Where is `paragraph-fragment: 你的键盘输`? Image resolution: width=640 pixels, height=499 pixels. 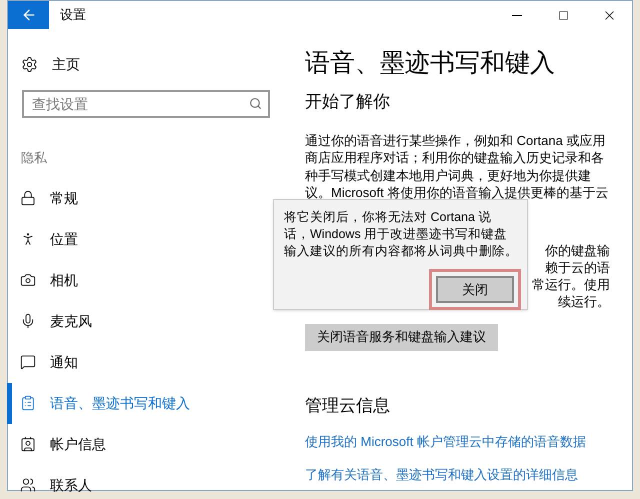 paragraph-fragment: 你的键盘输 is located at coordinates (577, 250).